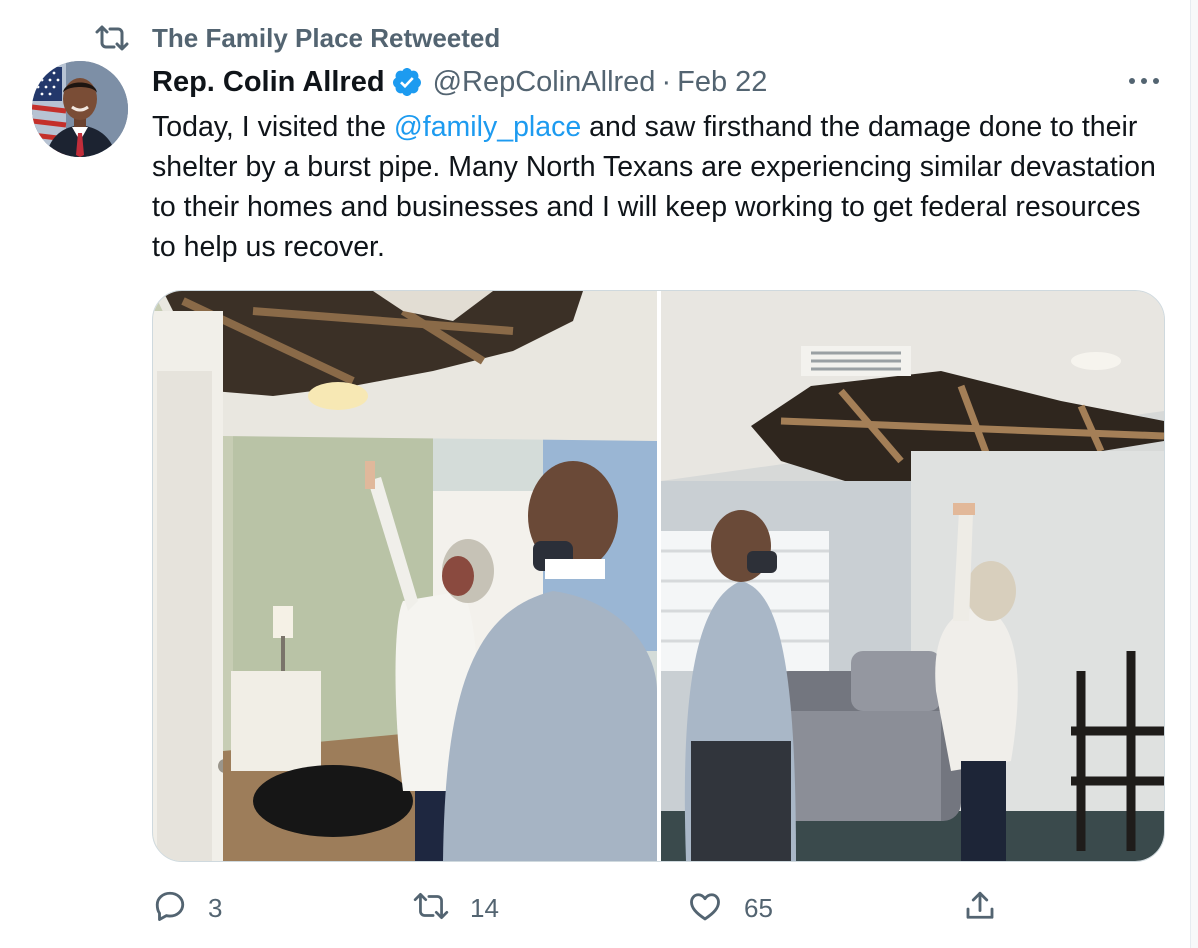 The width and height of the screenshot is (1198, 948). I want to click on retweet-count: 14, so click(484, 907).